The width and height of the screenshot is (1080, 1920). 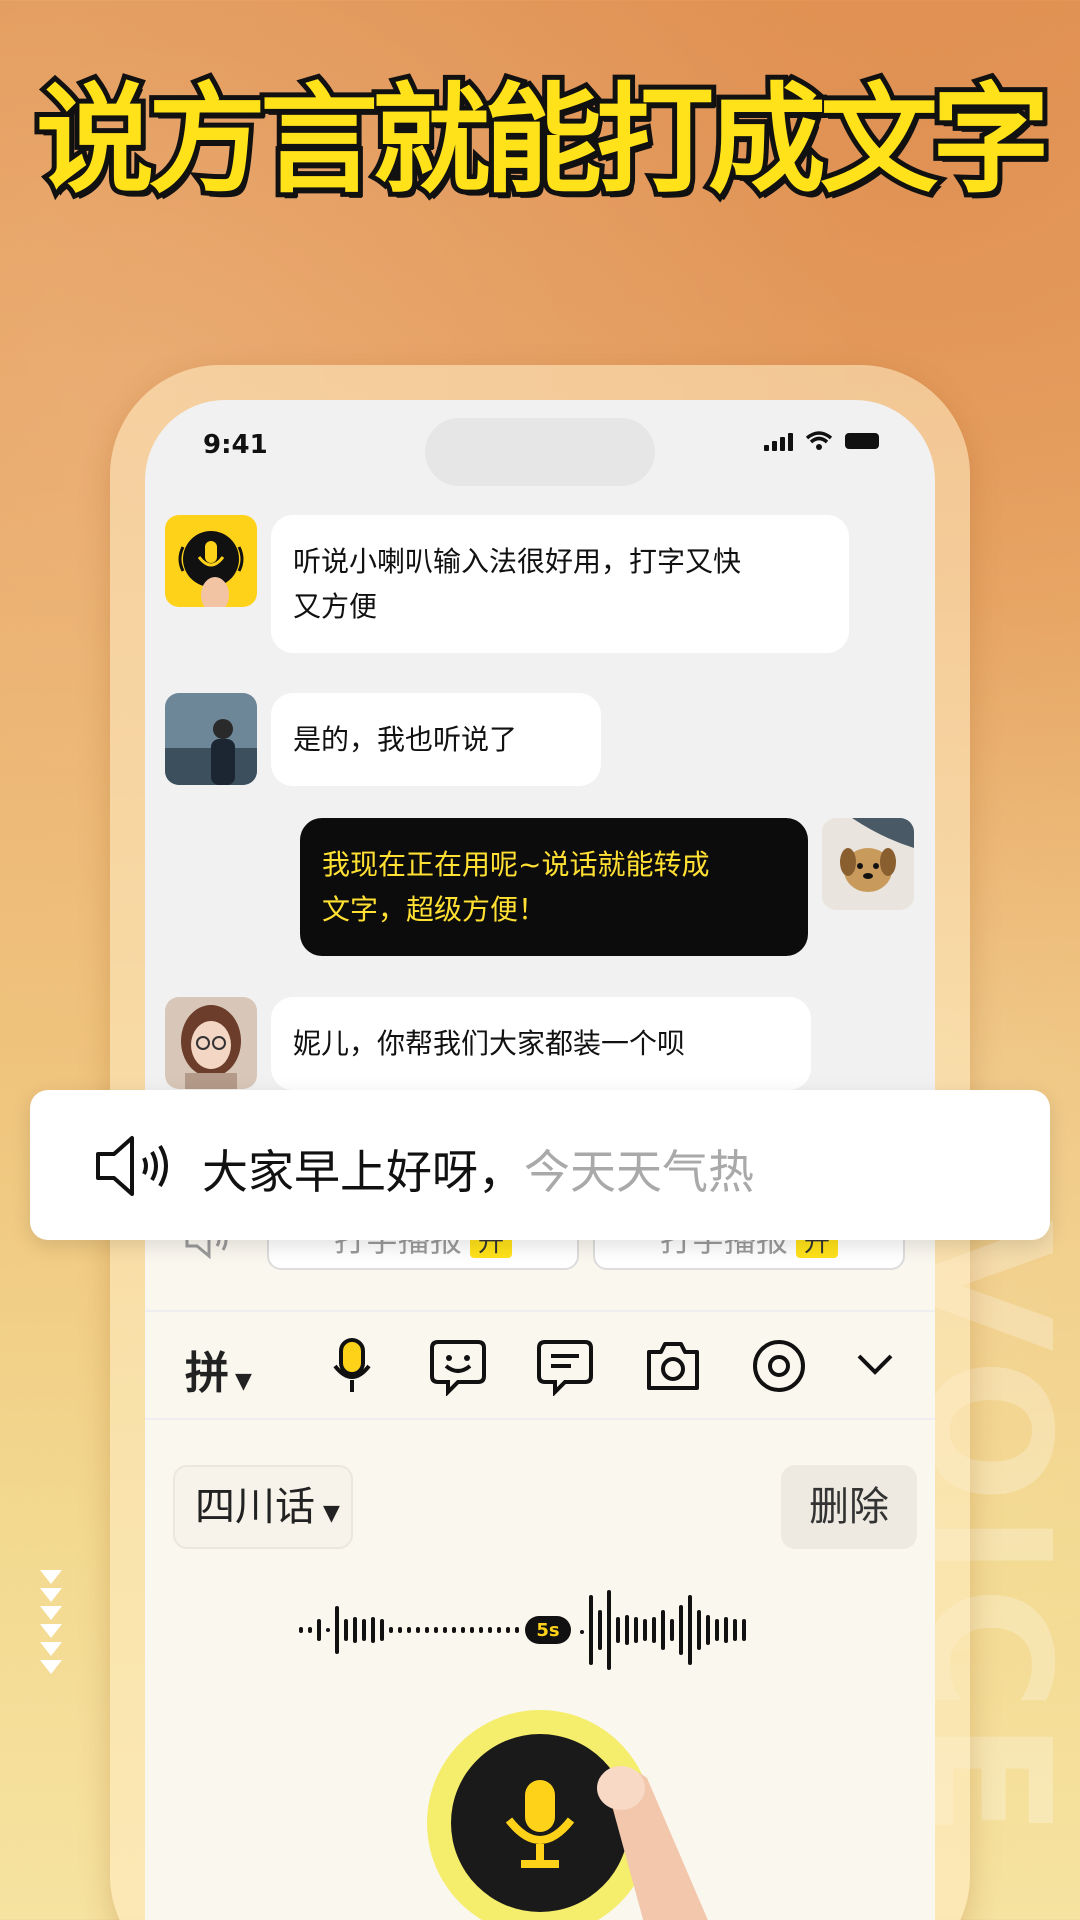 I want to click on transcription-final: 大家早上好呀，, so click(x=363, y=1172).